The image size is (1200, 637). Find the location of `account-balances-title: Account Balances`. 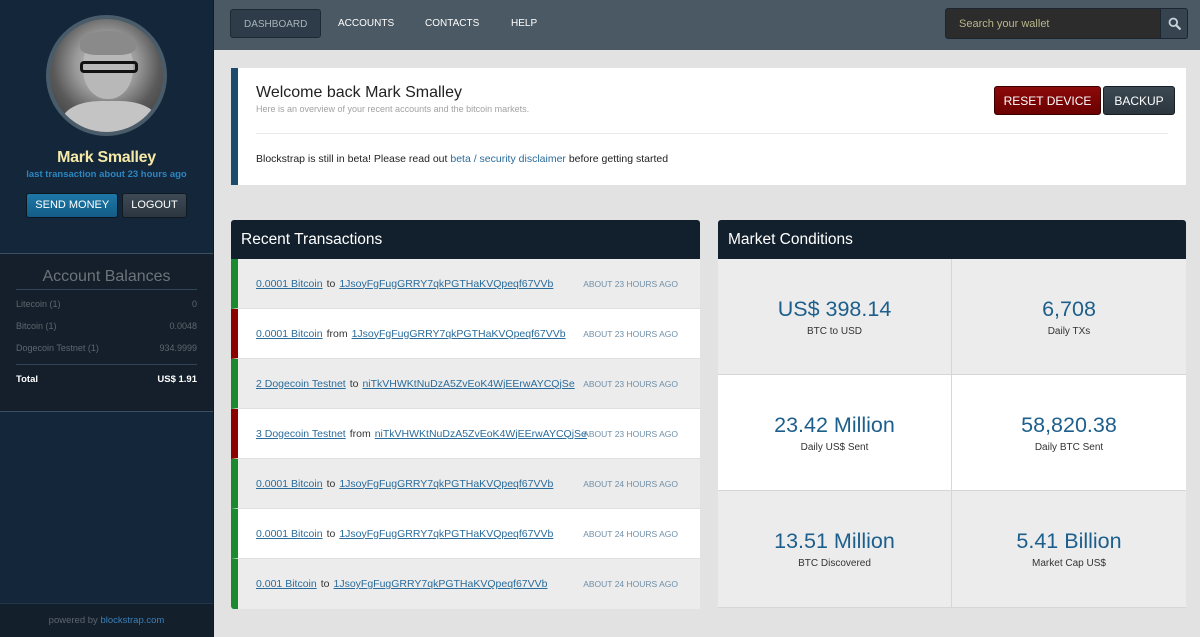

account-balances-title: Account Balances is located at coordinates (106, 279).